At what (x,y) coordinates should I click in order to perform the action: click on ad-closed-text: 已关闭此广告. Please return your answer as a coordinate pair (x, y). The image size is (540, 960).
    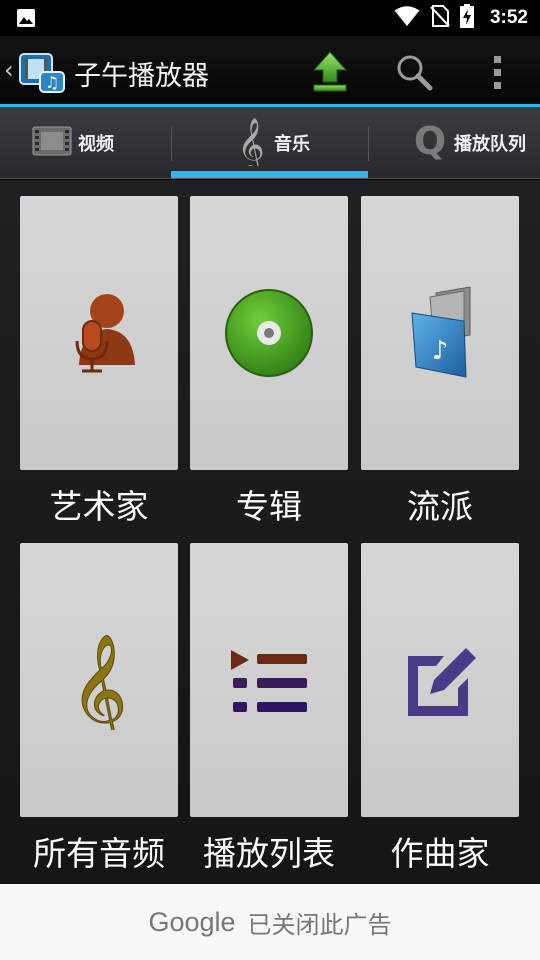
    Looking at the image, I should click on (319, 924).